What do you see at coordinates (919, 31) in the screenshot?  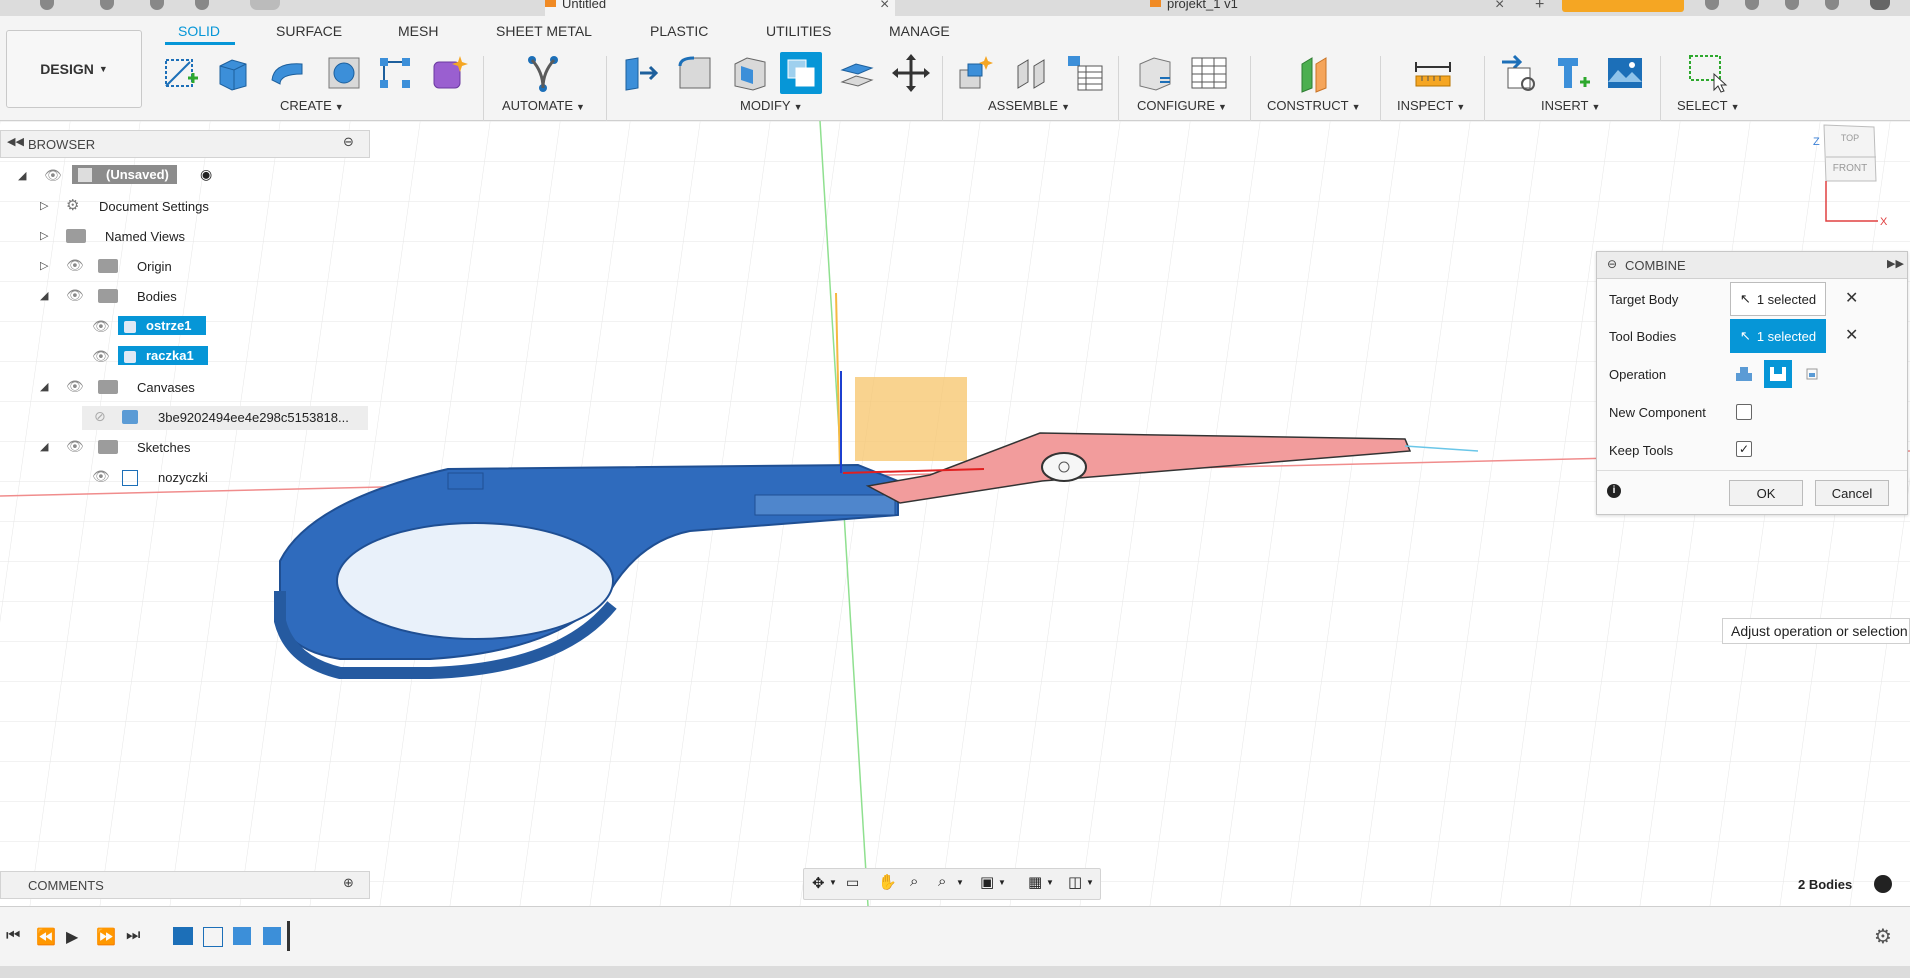 I see `tab-manage: MANAGE` at bounding box center [919, 31].